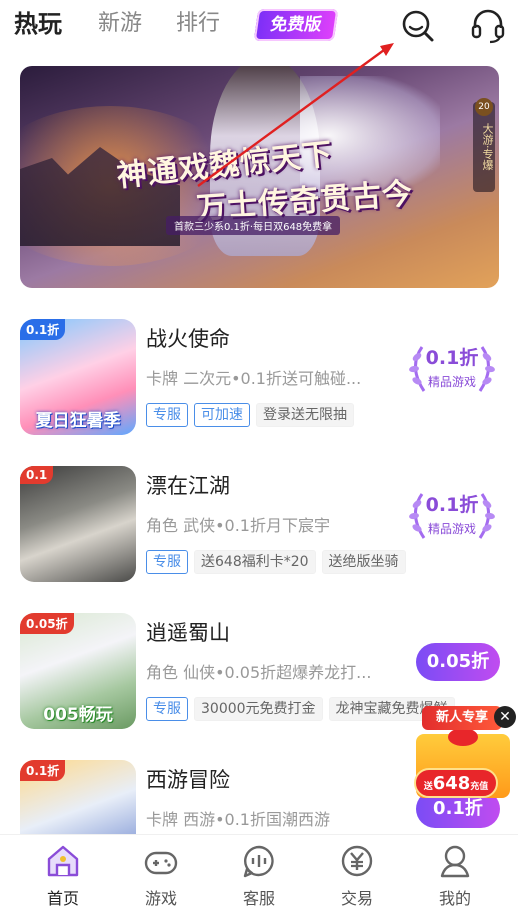  I want to click on nav-label: 客服, so click(258, 898).